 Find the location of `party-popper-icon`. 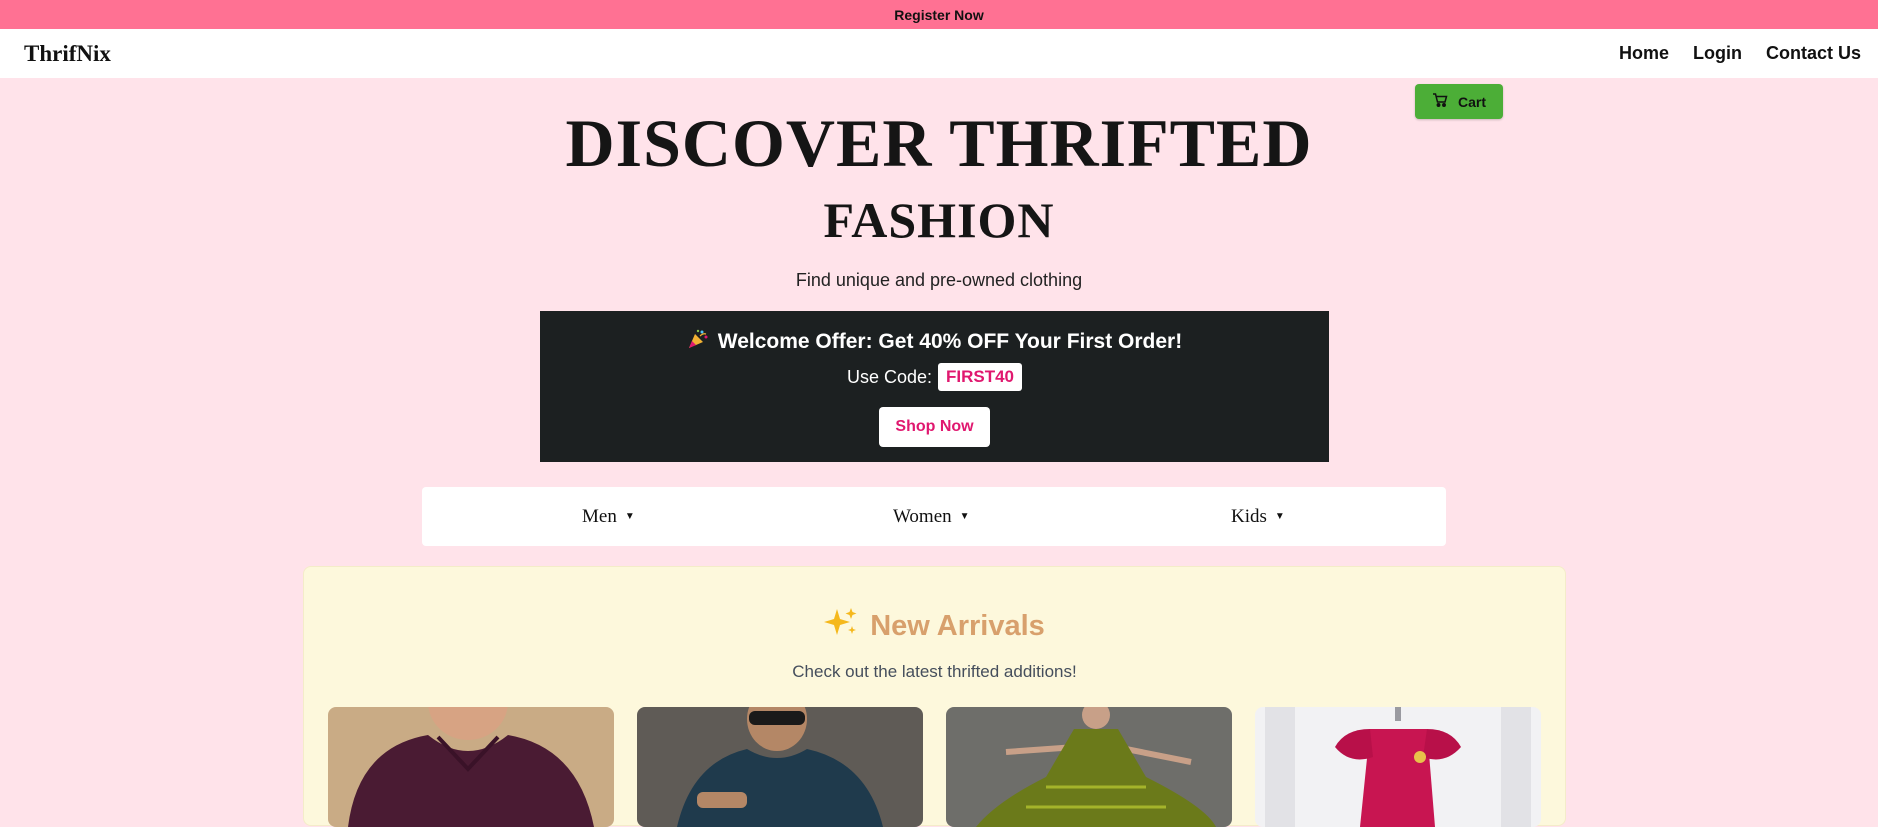

party-popper-icon is located at coordinates (698, 342).